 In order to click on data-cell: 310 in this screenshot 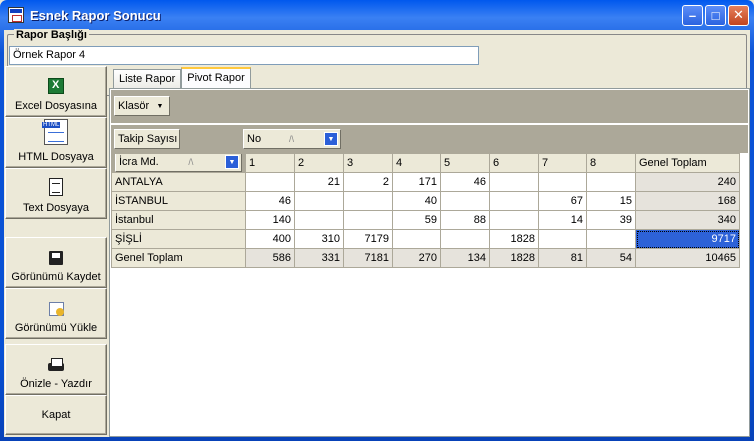, I will do `click(319, 239)`.